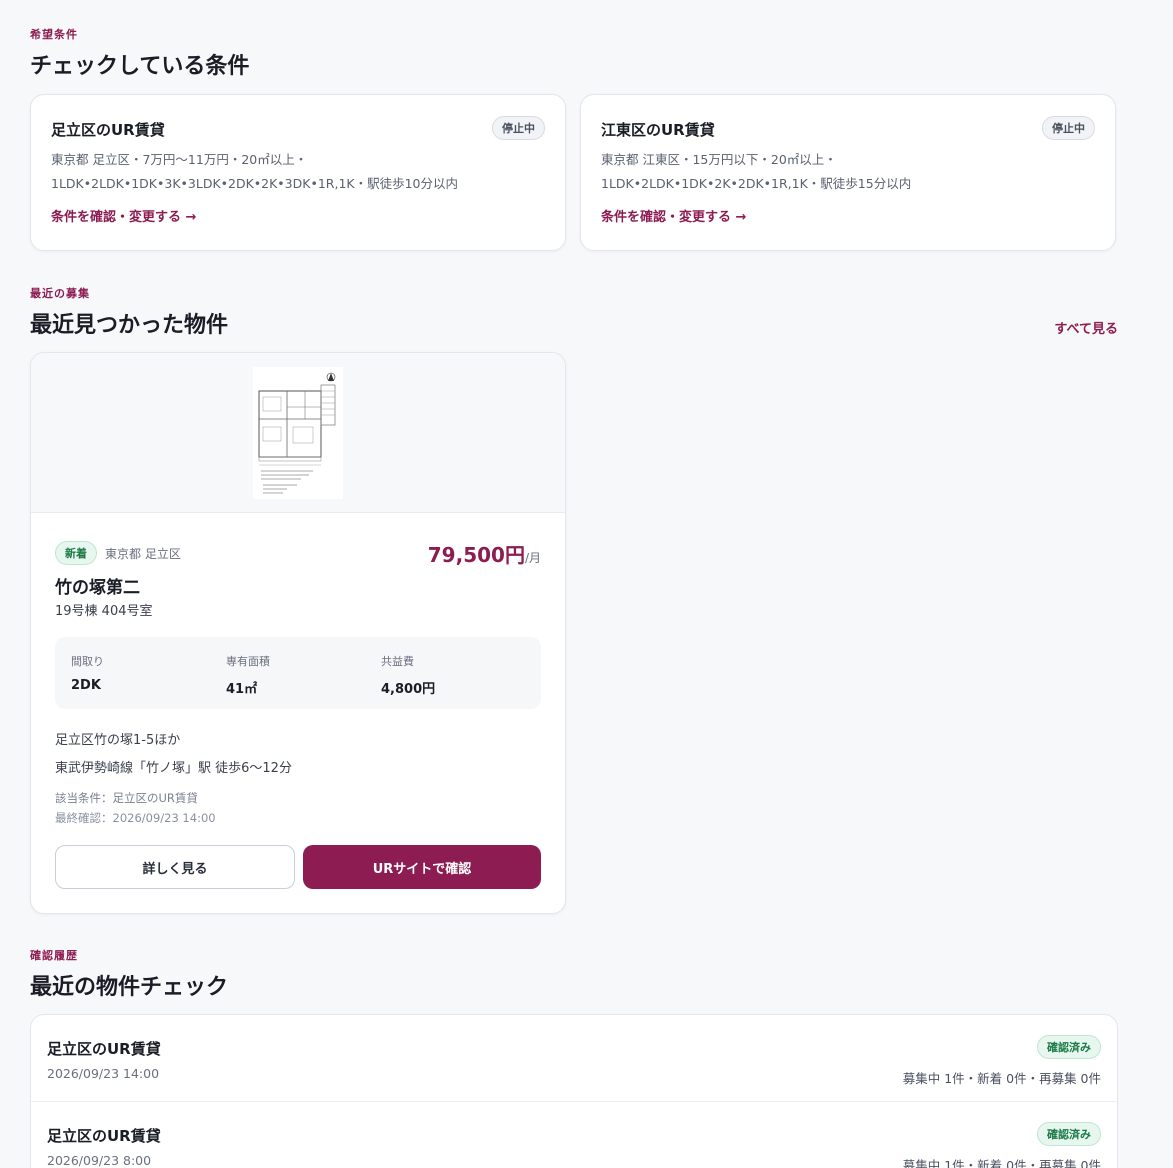 The image size is (1173, 1168). I want to click on floor-plan-area, so click(298, 433).